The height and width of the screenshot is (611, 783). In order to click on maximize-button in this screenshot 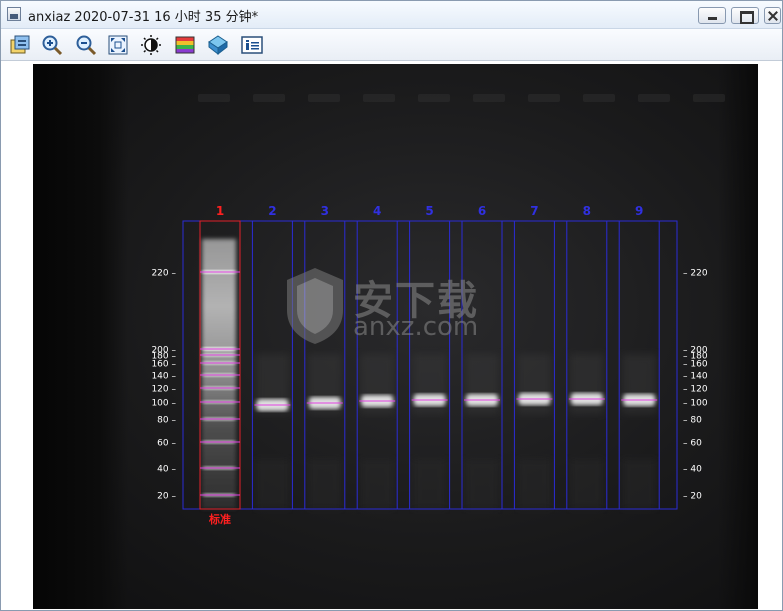, I will do `click(745, 15)`.